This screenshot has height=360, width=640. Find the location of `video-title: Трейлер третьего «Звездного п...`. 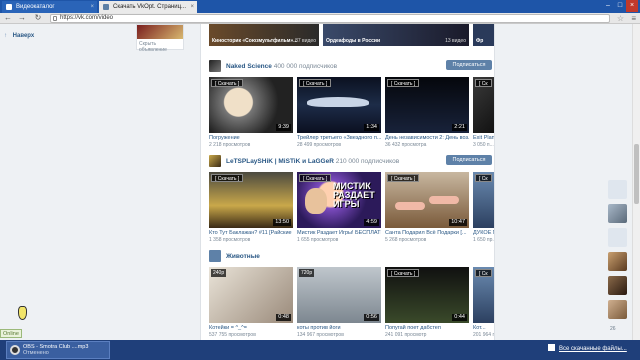

video-title: Трейлер третьего «Звездного п... is located at coordinates (339, 138).